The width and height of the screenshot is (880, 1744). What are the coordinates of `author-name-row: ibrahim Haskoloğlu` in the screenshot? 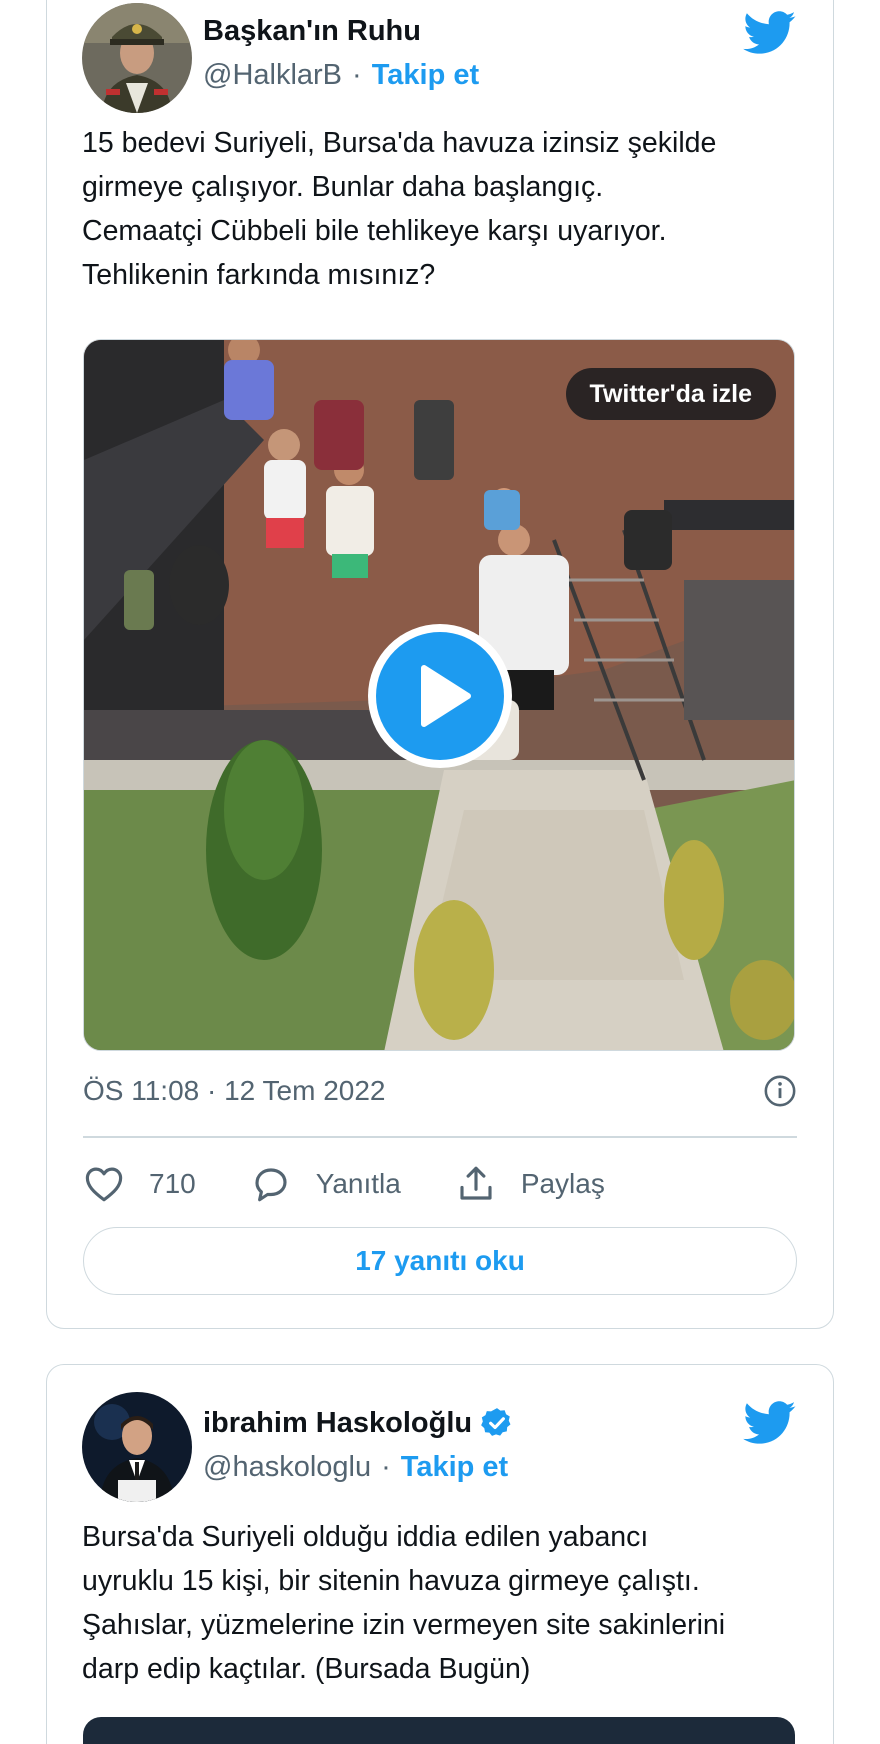 It's located at (358, 1423).